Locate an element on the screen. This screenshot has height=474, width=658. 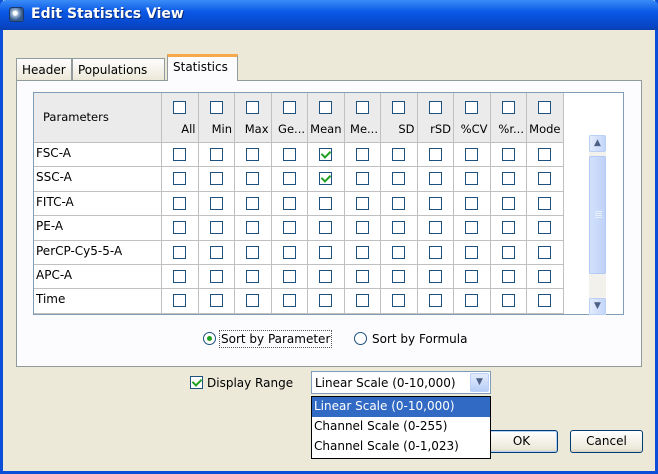
chevron-up-icon: ▲ is located at coordinates (597, 143).